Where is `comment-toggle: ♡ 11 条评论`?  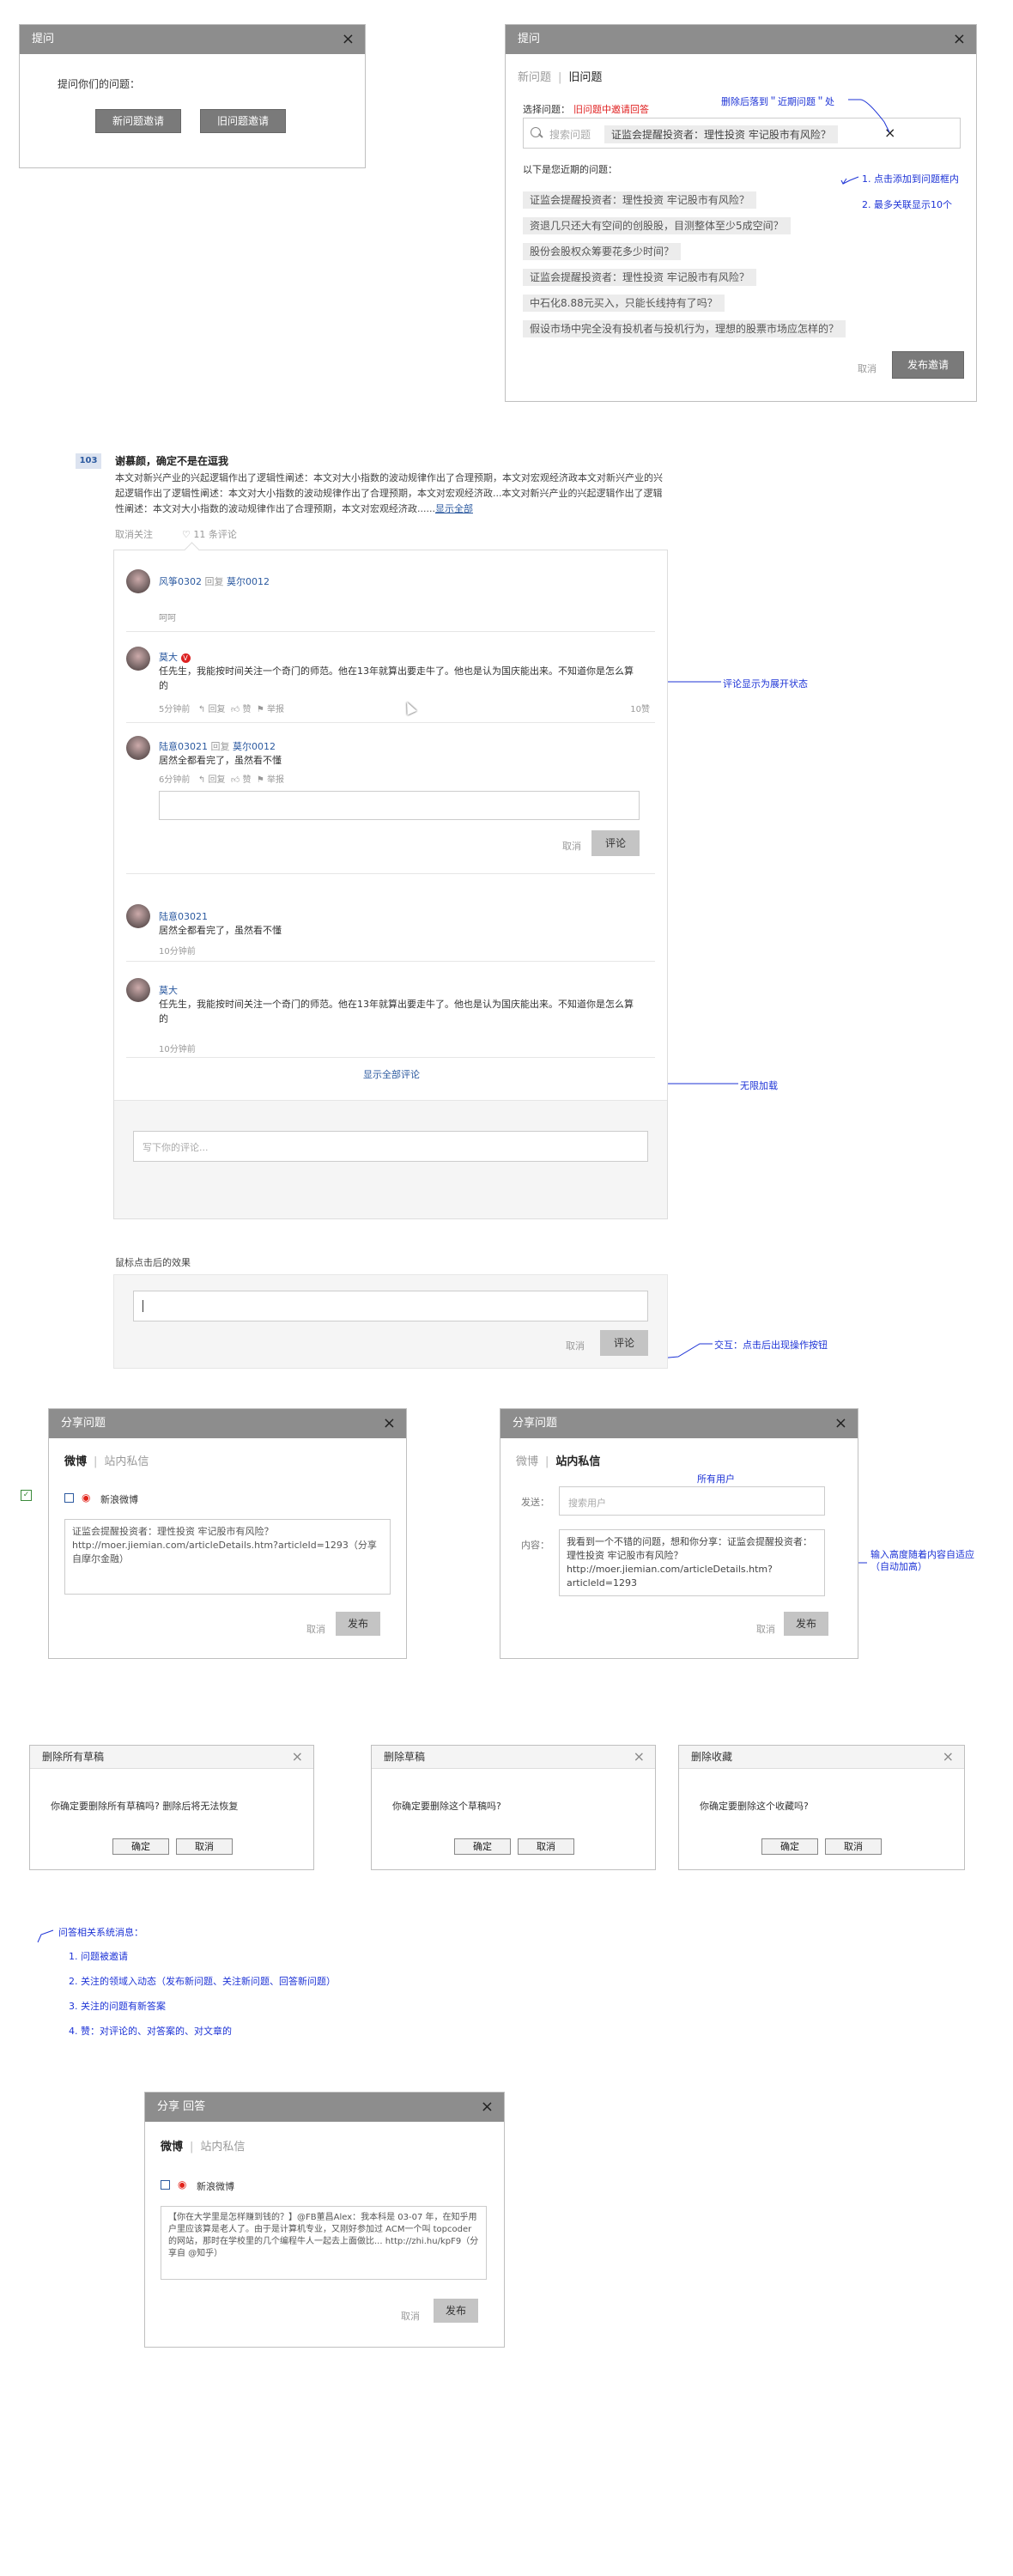 comment-toggle: ♡ 11 条评论 is located at coordinates (209, 534).